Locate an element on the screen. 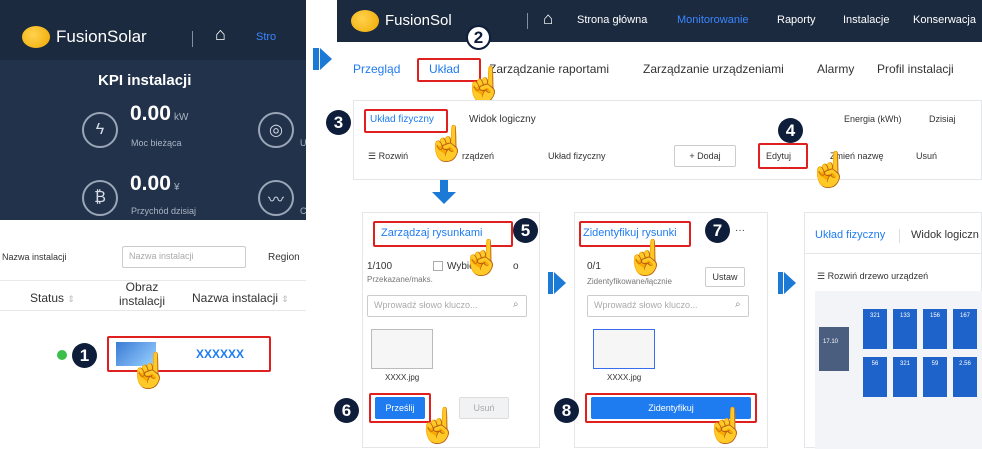 Image resolution: width=982 pixels, height=449 pixels. period-select: Dzisiaj is located at coordinates (942, 119).